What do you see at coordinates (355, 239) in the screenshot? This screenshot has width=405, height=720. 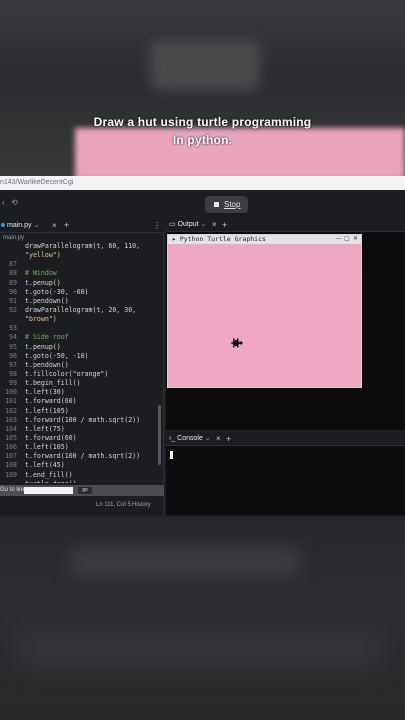 I see `close-window-icon: ✕` at bounding box center [355, 239].